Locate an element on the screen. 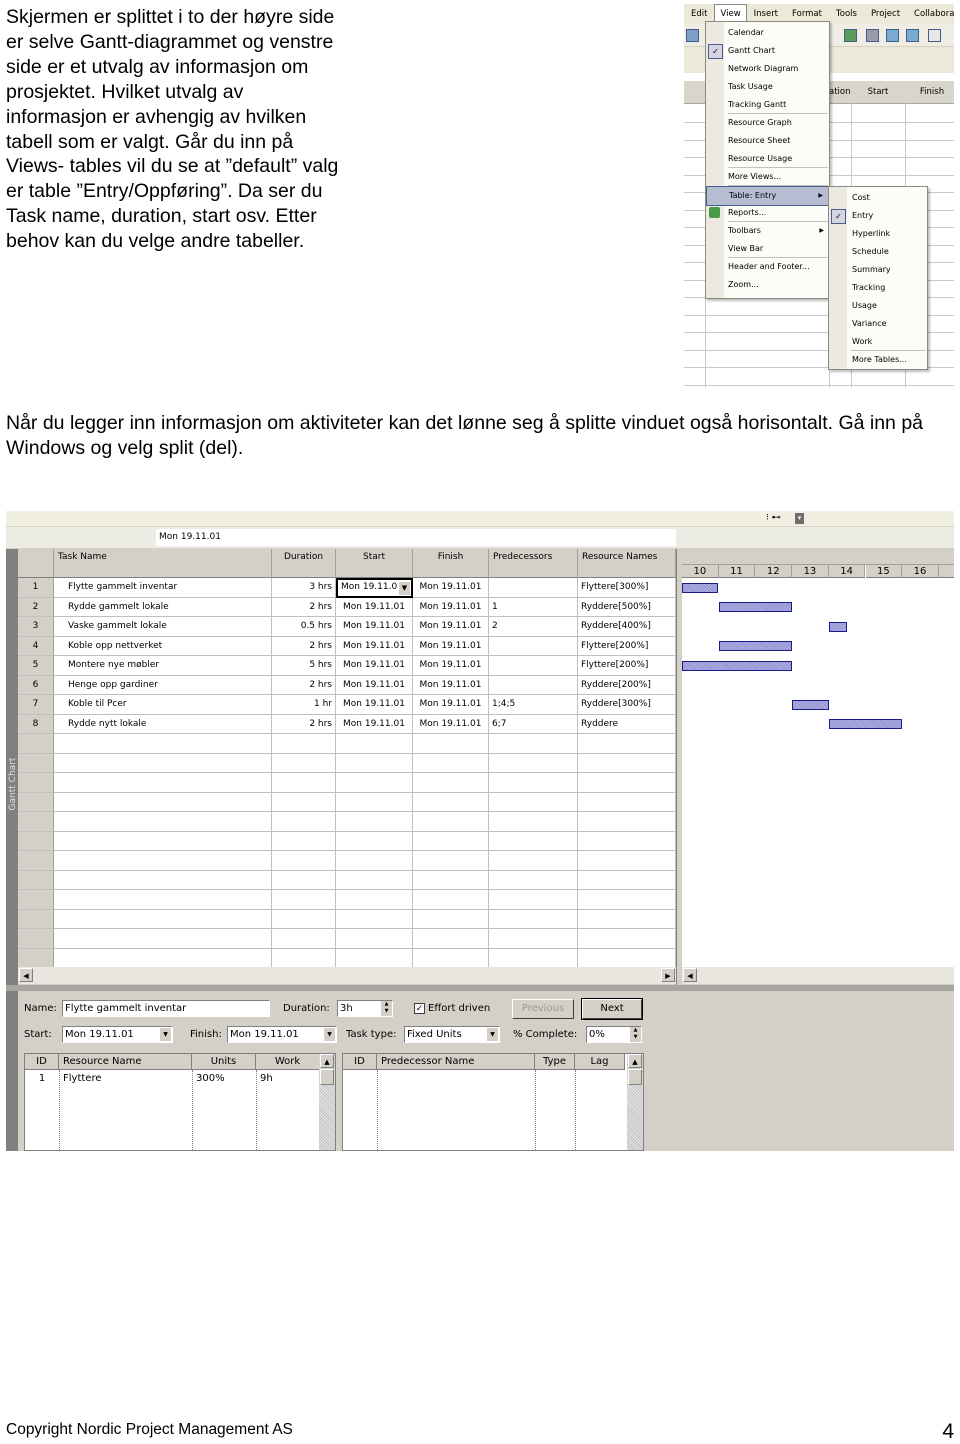  split-icon is located at coordinates (892, 35).